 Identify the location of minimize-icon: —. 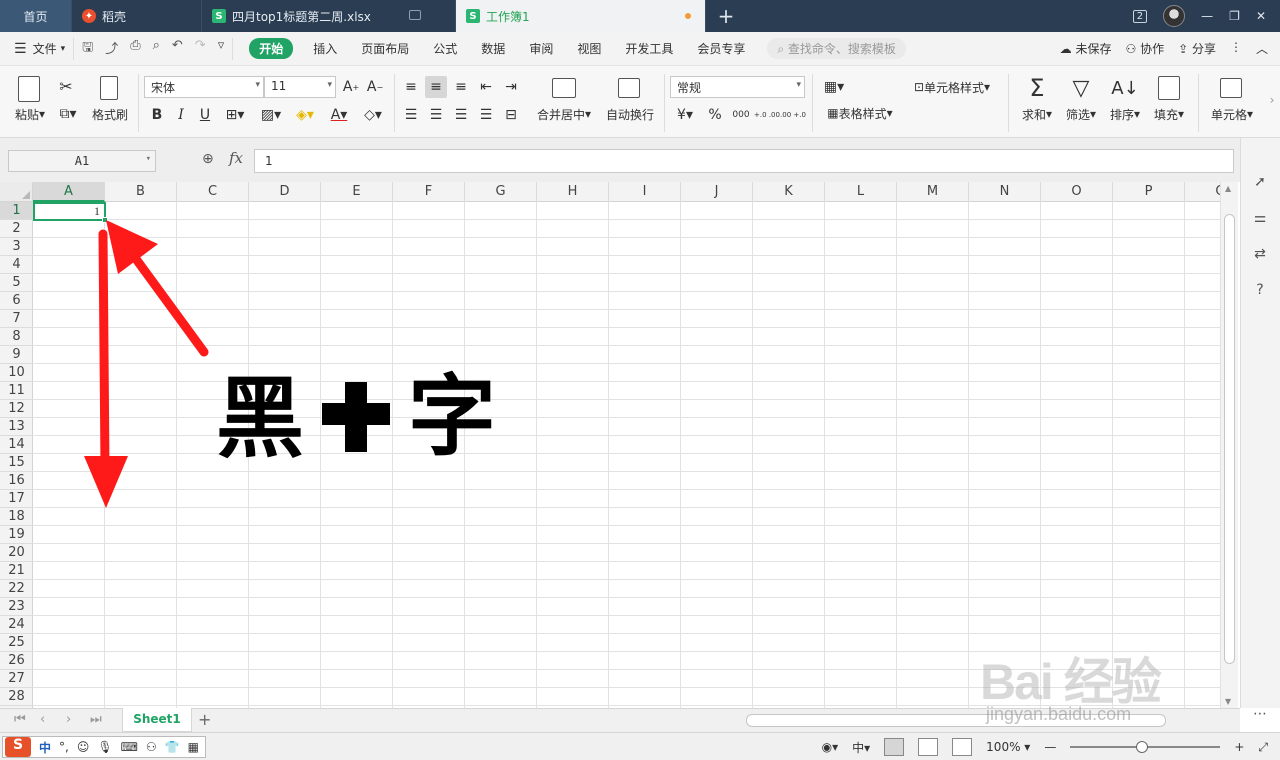
(1207, 16).